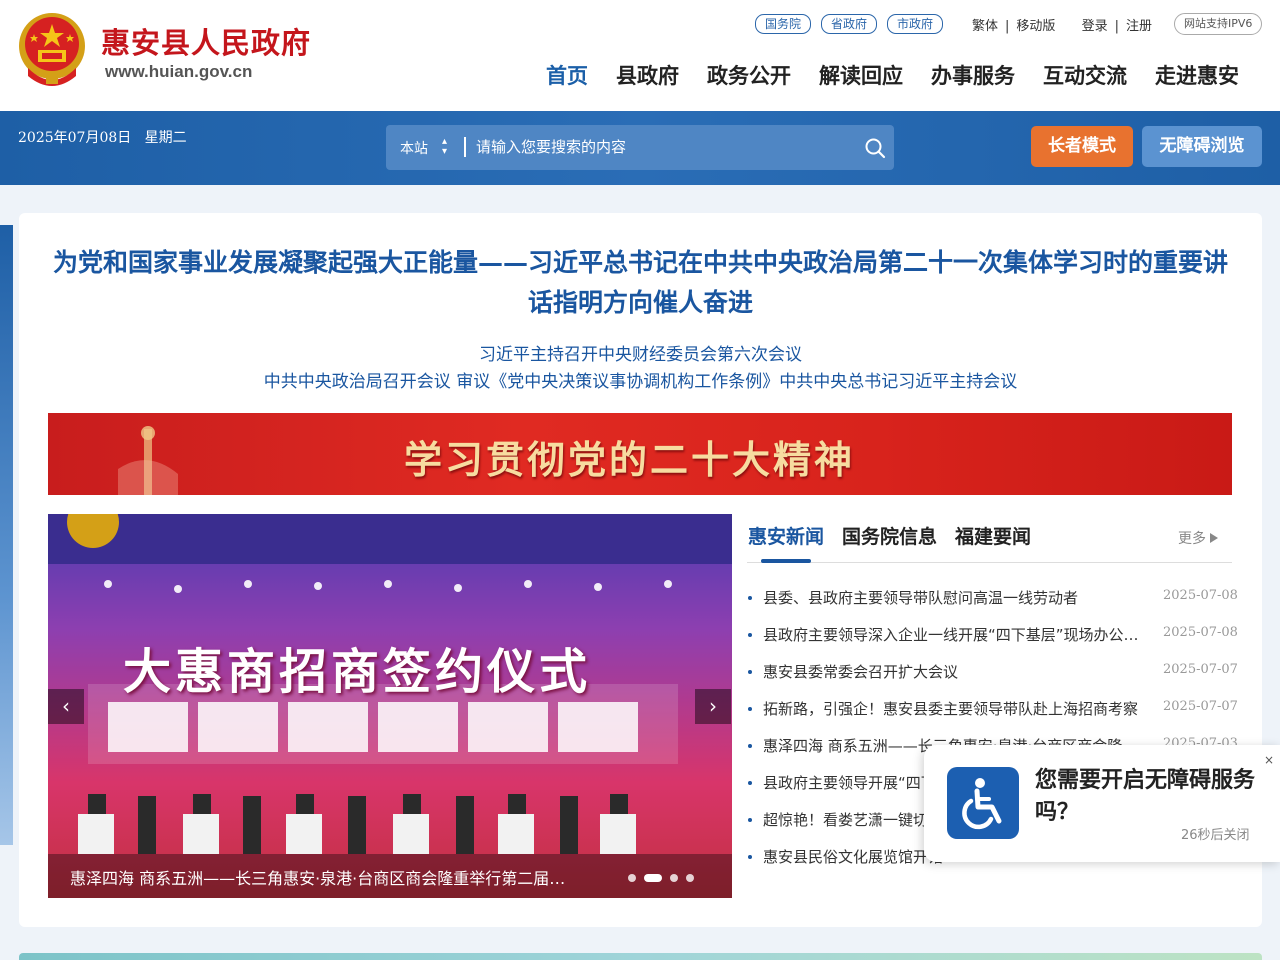 This screenshot has width=1280, height=960. Describe the element at coordinates (414, 148) in the screenshot. I see `search-scope-select: 本站` at that location.